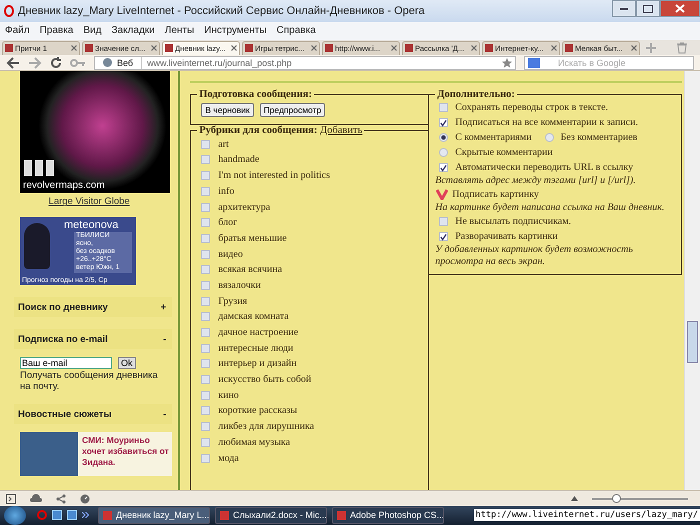  Describe the element at coordinates (125, 450) in the screenshot. I see `news-headline: СМИ: Моуриньо хочет избавиться от Зидана.` at that location.